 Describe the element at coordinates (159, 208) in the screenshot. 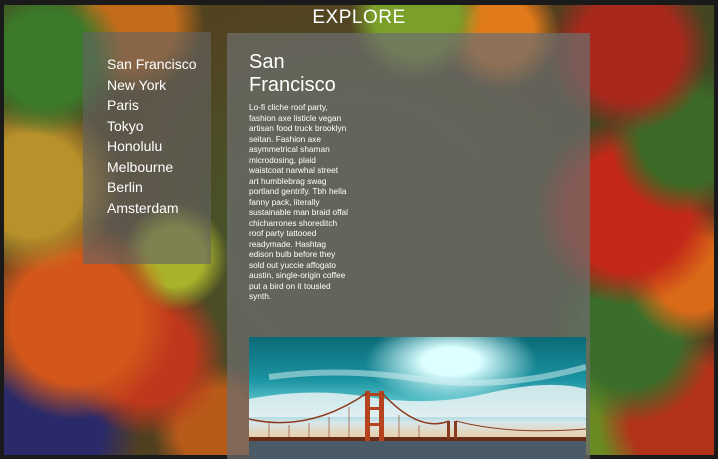

I see `sidebar-item-amsterdam: Amsterdam` at that location.